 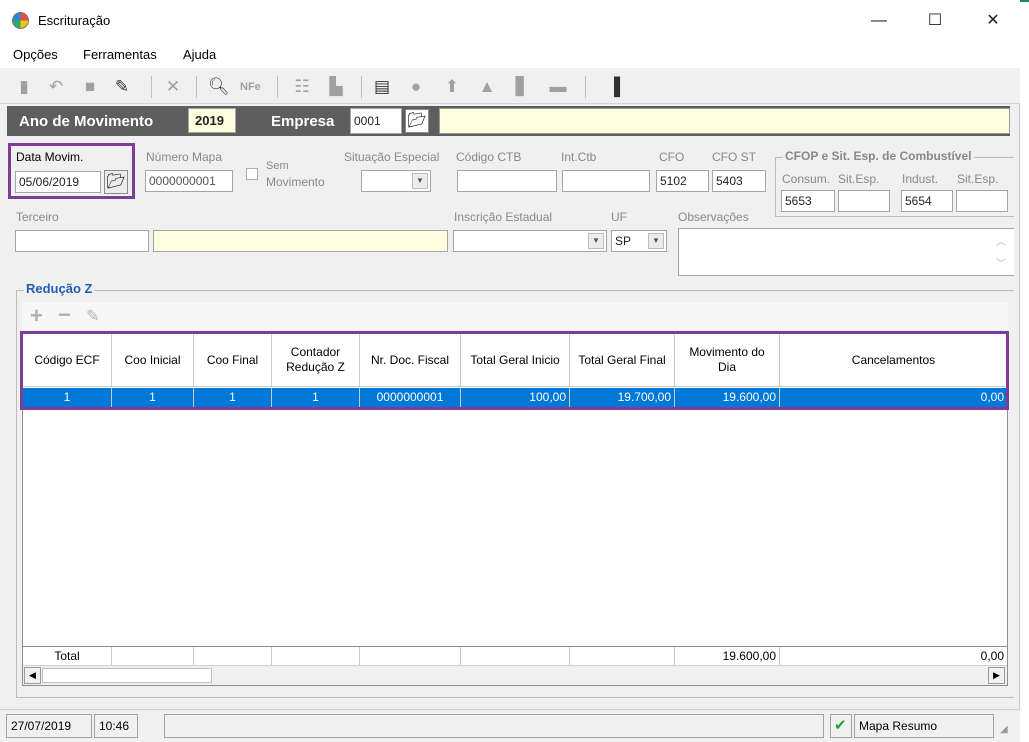 What do you see at coordinates (82, 241) in the screenshot?
I see `terceiro-code-field` at bounding box center [82, 241].